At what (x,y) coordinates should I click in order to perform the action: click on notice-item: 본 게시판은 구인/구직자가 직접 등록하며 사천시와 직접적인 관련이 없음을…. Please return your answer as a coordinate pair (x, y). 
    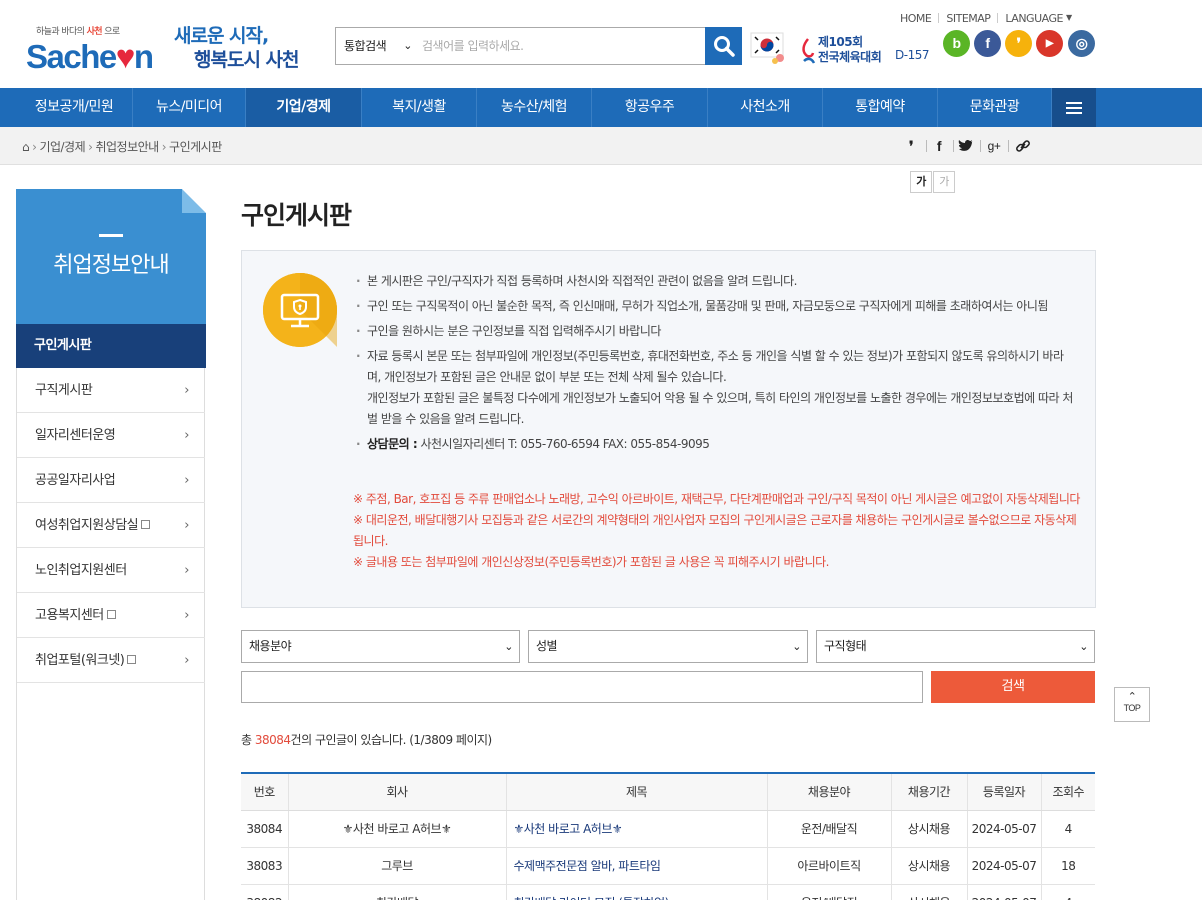
    Looking at the image, I should click on (716, 281).